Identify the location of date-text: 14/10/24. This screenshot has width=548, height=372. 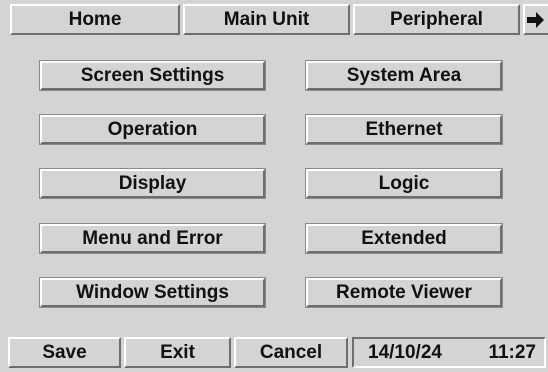
(405, 352).